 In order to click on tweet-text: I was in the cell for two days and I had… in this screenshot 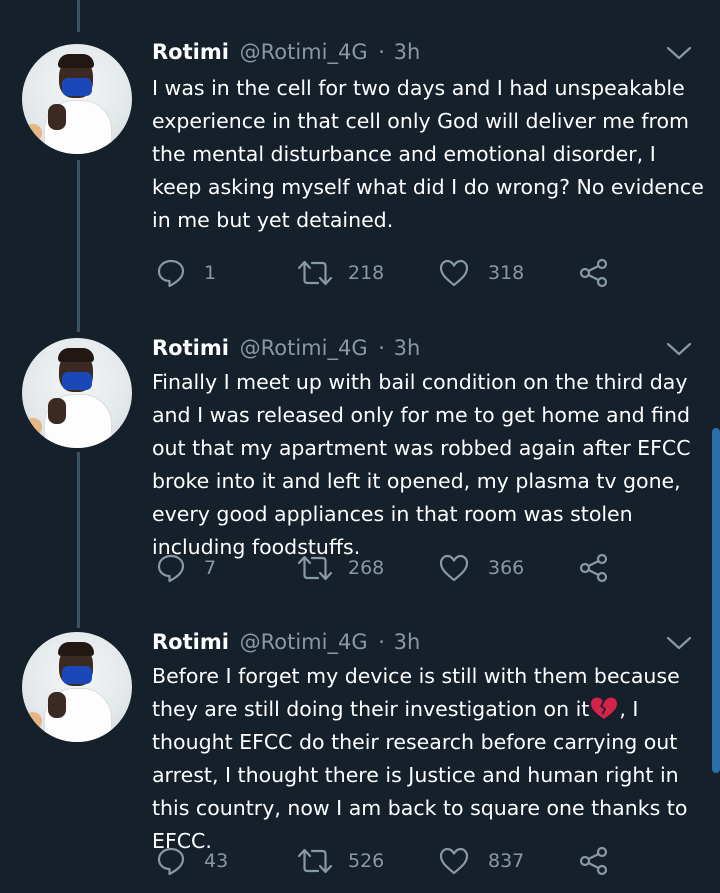, I will do `click(428, 154)`.